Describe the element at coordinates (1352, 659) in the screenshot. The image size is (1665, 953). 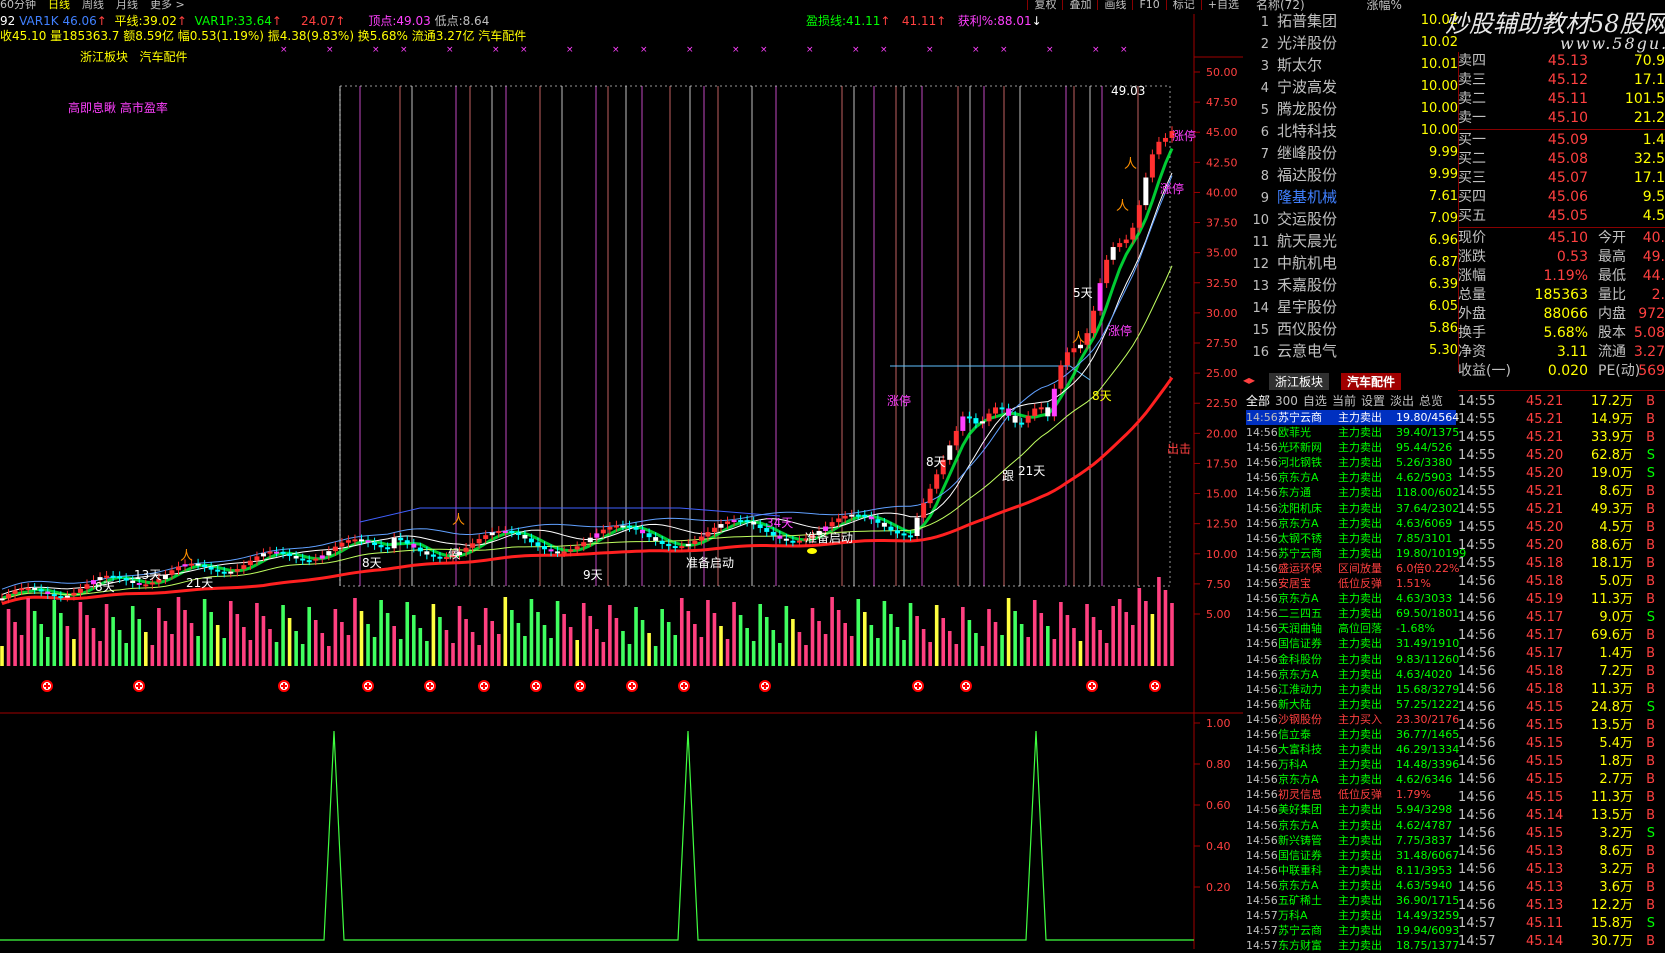
I see `ticker-row: 14:56金科股份 主力卖出 9.83/11260` at that location.